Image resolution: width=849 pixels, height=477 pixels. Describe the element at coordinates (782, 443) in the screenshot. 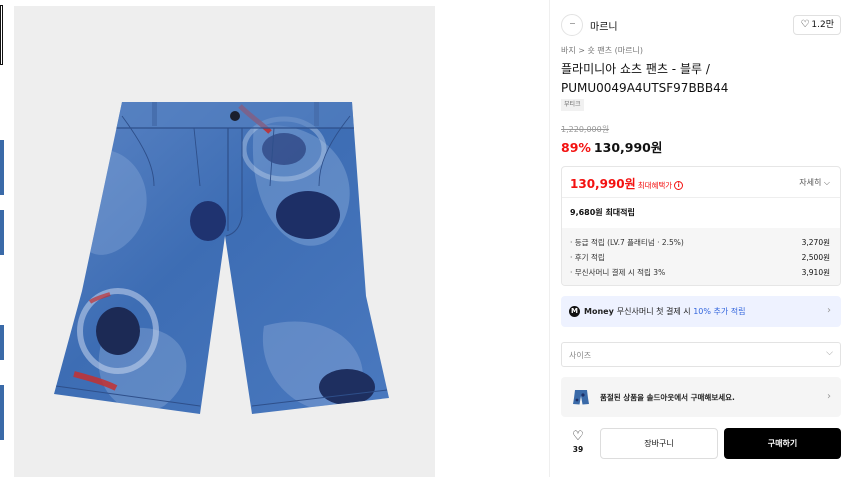

I see `buy-now-button: 구매하기` at that location.